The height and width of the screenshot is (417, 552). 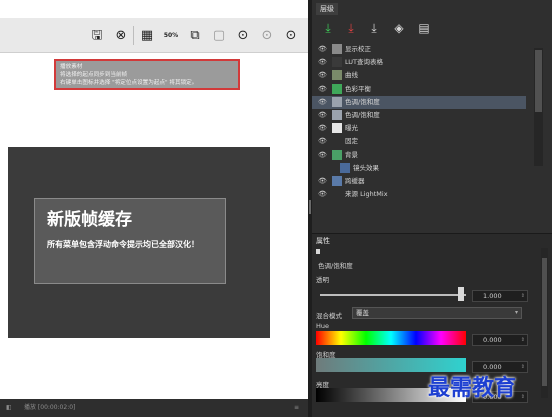 I want to click on layer-name: 曝光, so click(x=351, y=128).